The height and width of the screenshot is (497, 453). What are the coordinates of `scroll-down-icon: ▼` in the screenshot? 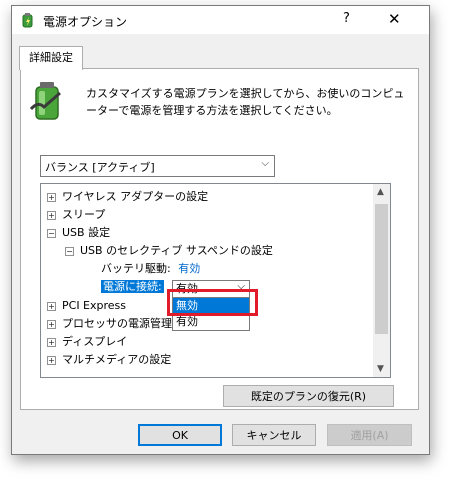 It's located at (380, 369).